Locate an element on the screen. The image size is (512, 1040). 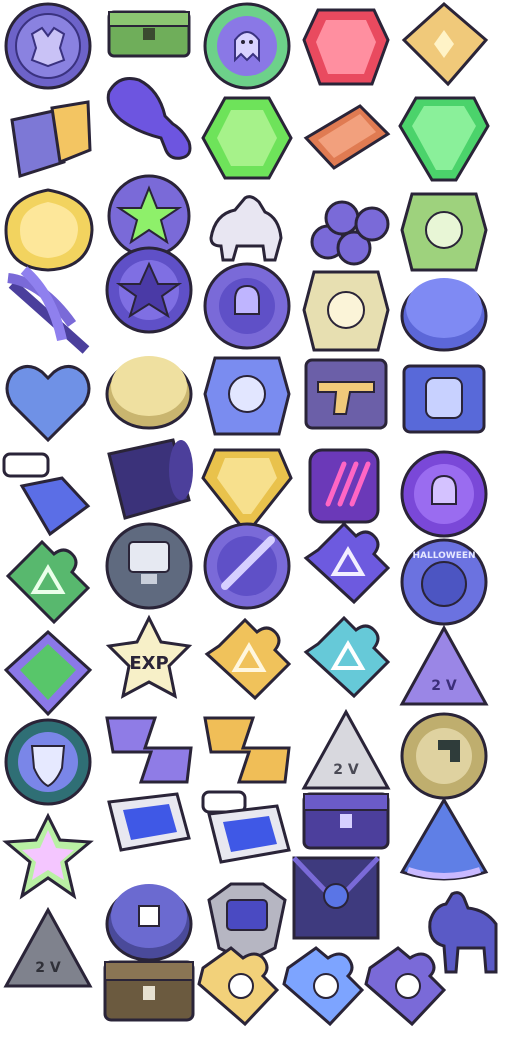
halloween-coin-icon: HALLOWEEN is located at coordinates (444, 582).